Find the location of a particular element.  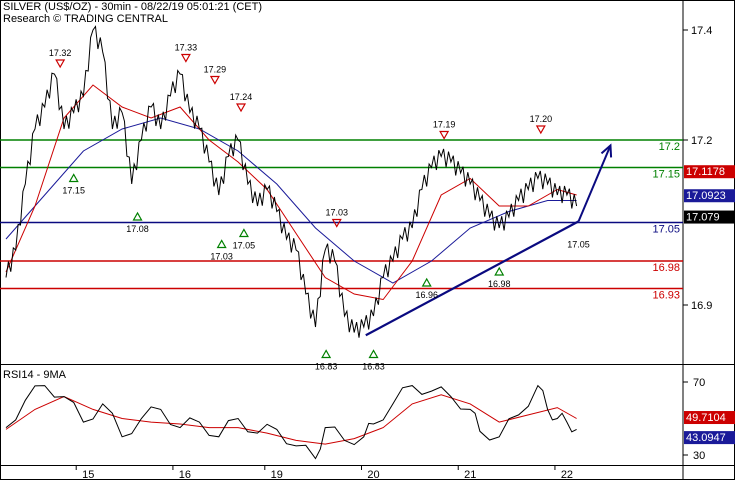

down-marker-label-2: 17.29 is located at coordinates (215, 70).